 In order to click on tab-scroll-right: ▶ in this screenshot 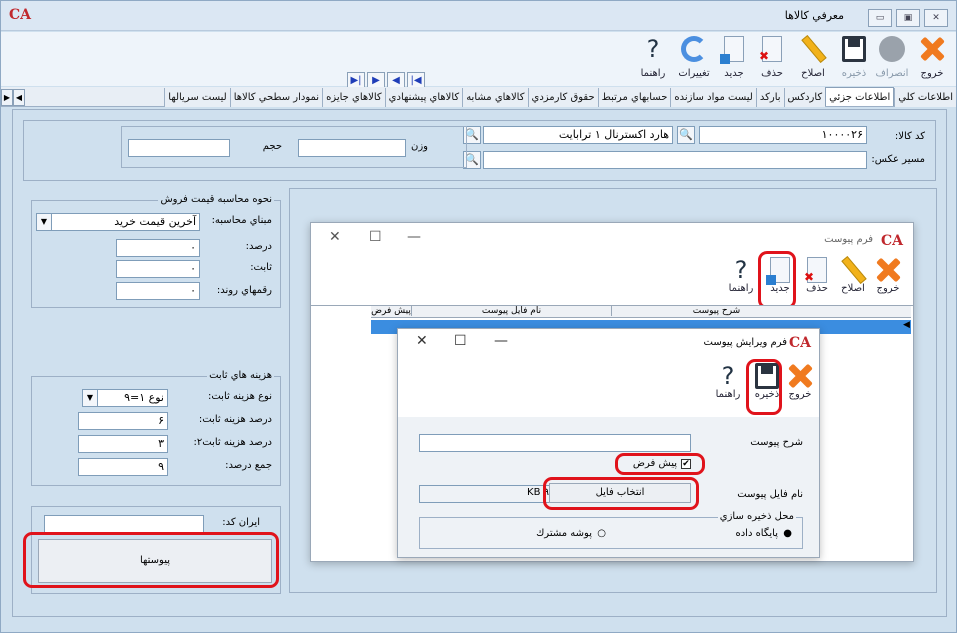, I will do `click(7, 97)`.